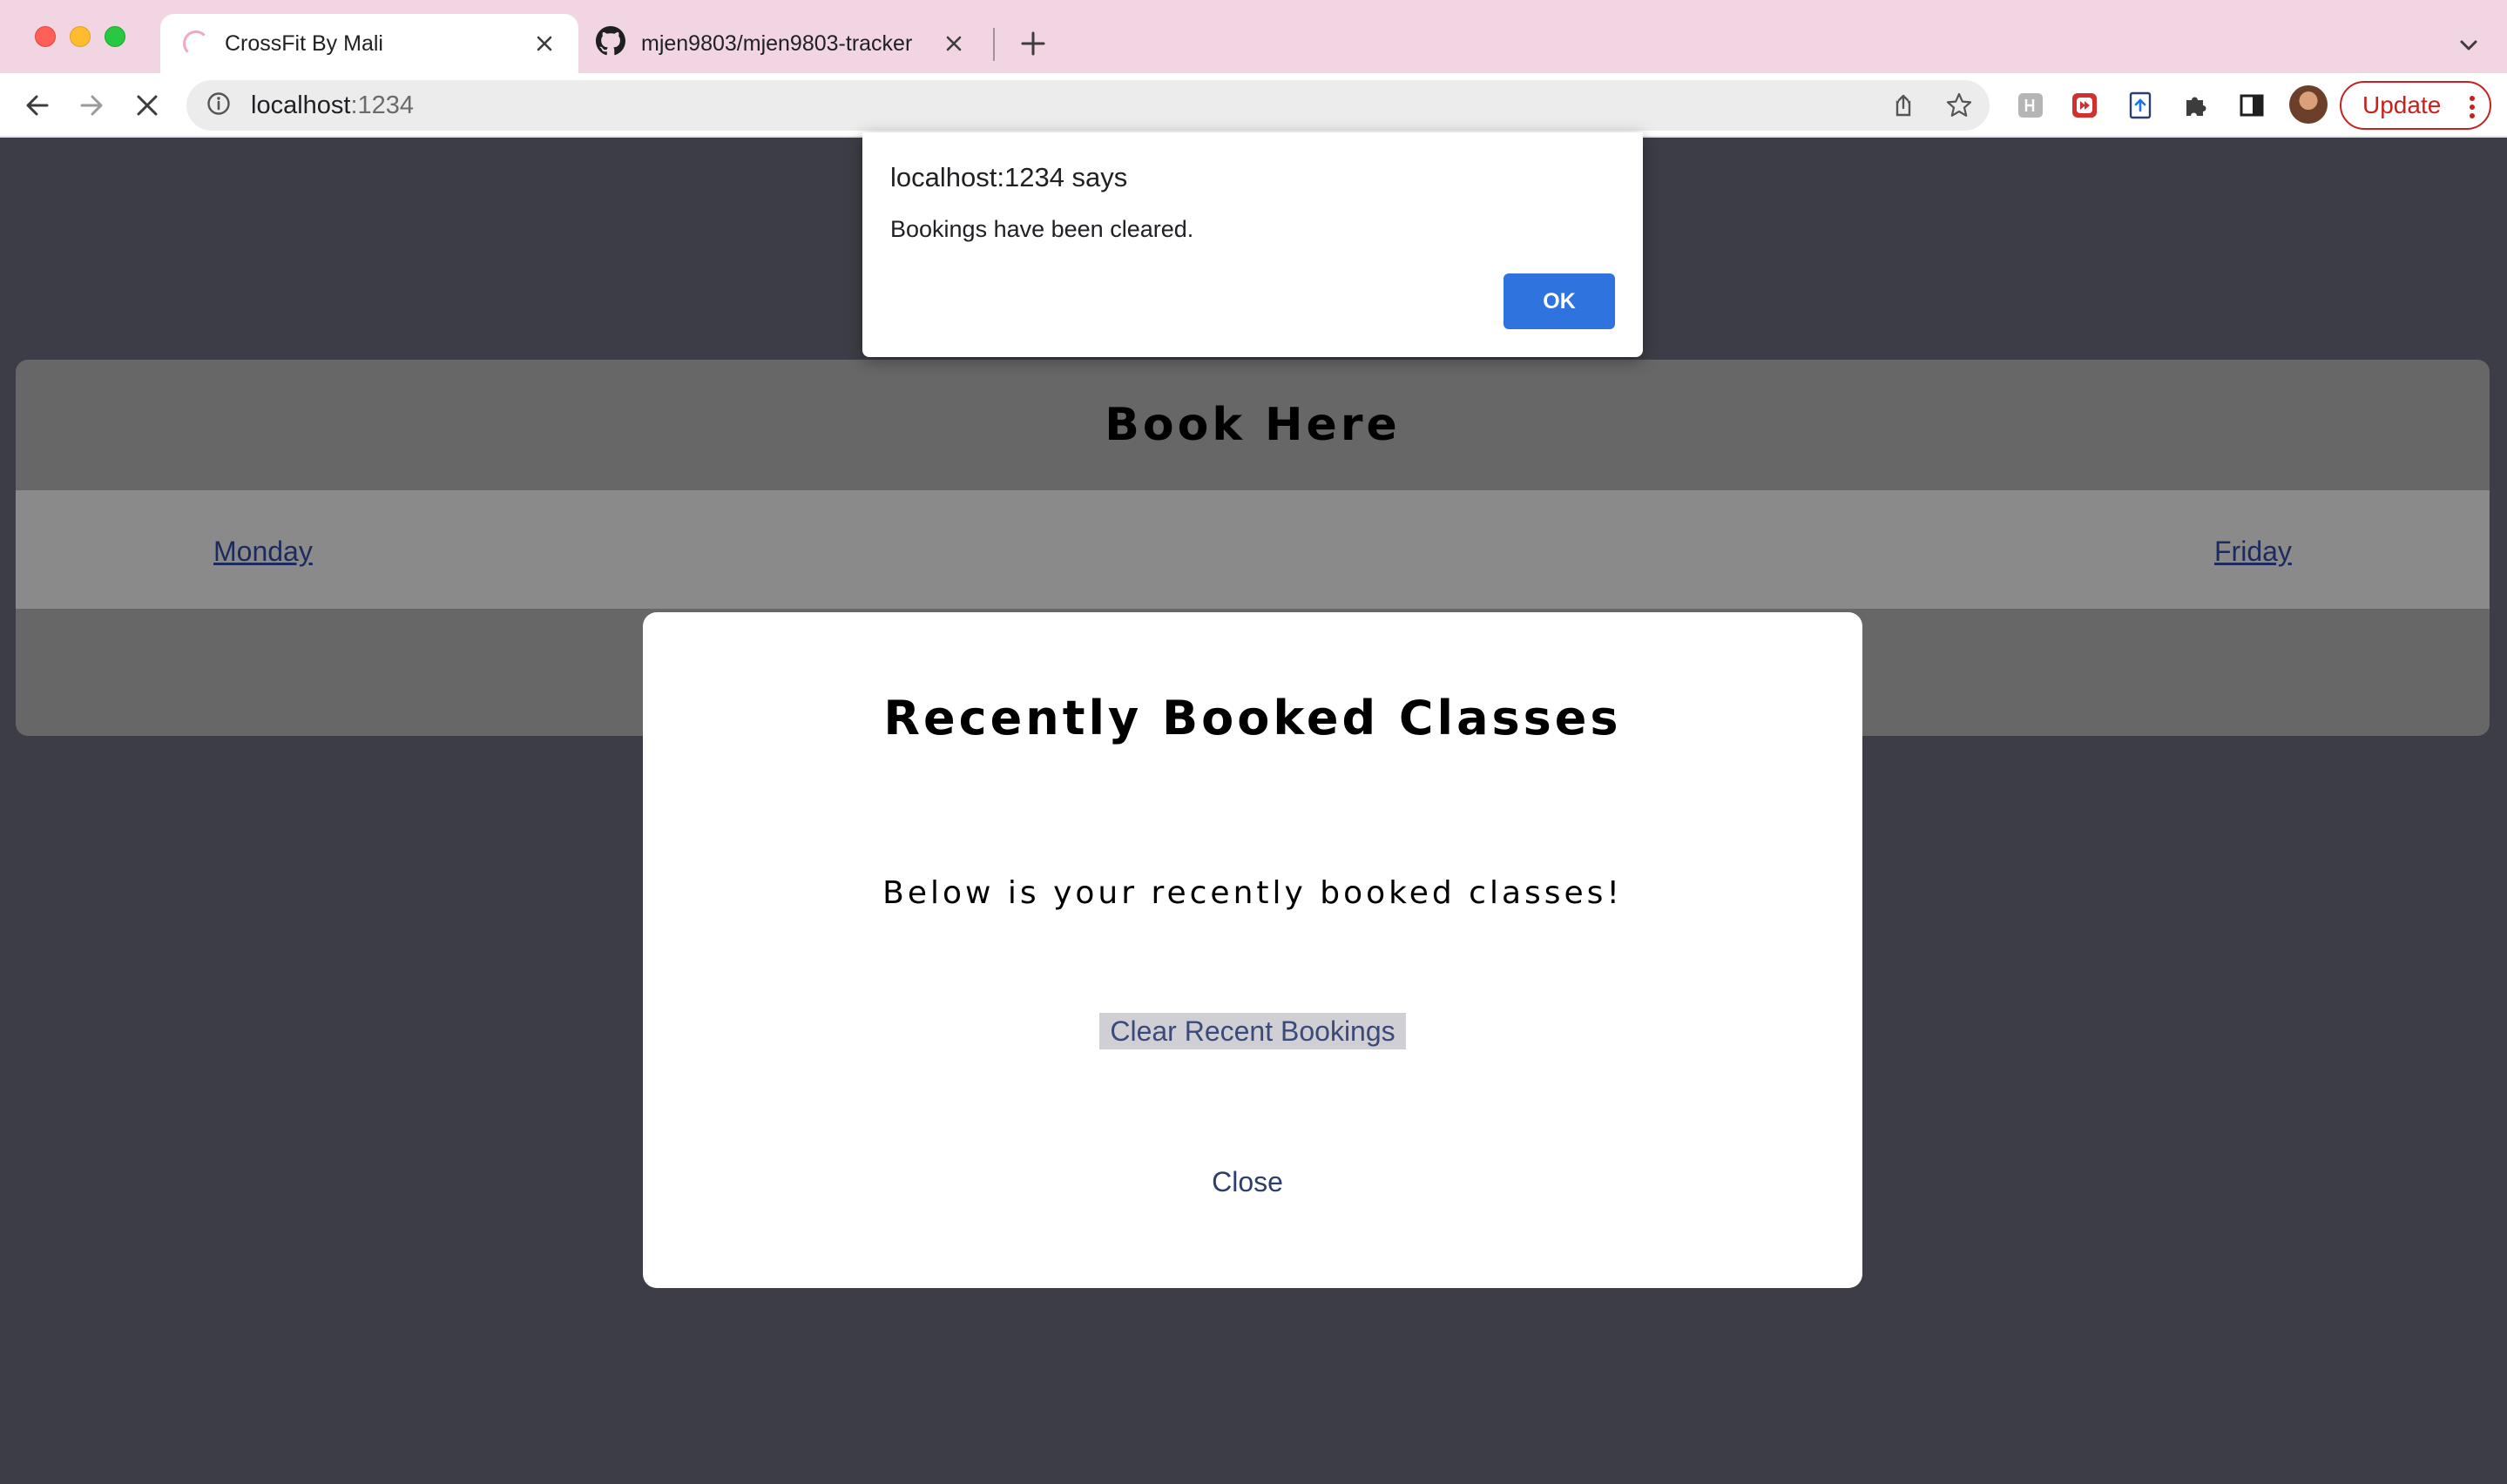 The width and height of the screenshot is (2507, 1484). What do you see at coordinates (37, 105) in the screenshot?
I see `back-button` at bounding box center [37, 105].